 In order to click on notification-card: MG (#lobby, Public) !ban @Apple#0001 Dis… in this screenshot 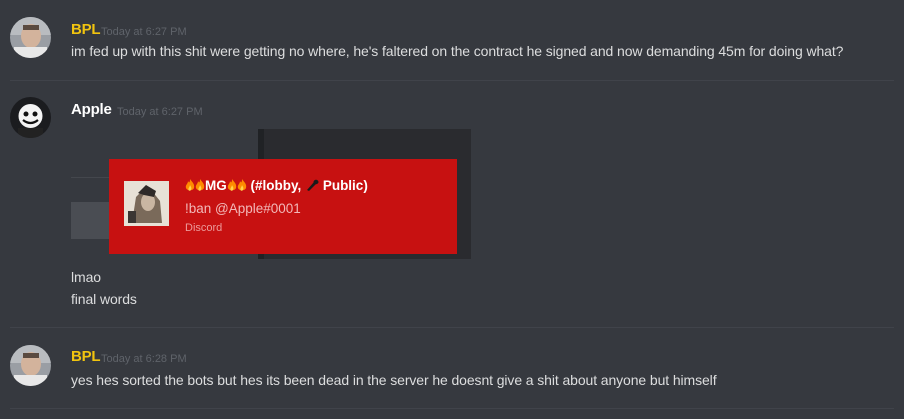, I will do `click(283, 206)`.